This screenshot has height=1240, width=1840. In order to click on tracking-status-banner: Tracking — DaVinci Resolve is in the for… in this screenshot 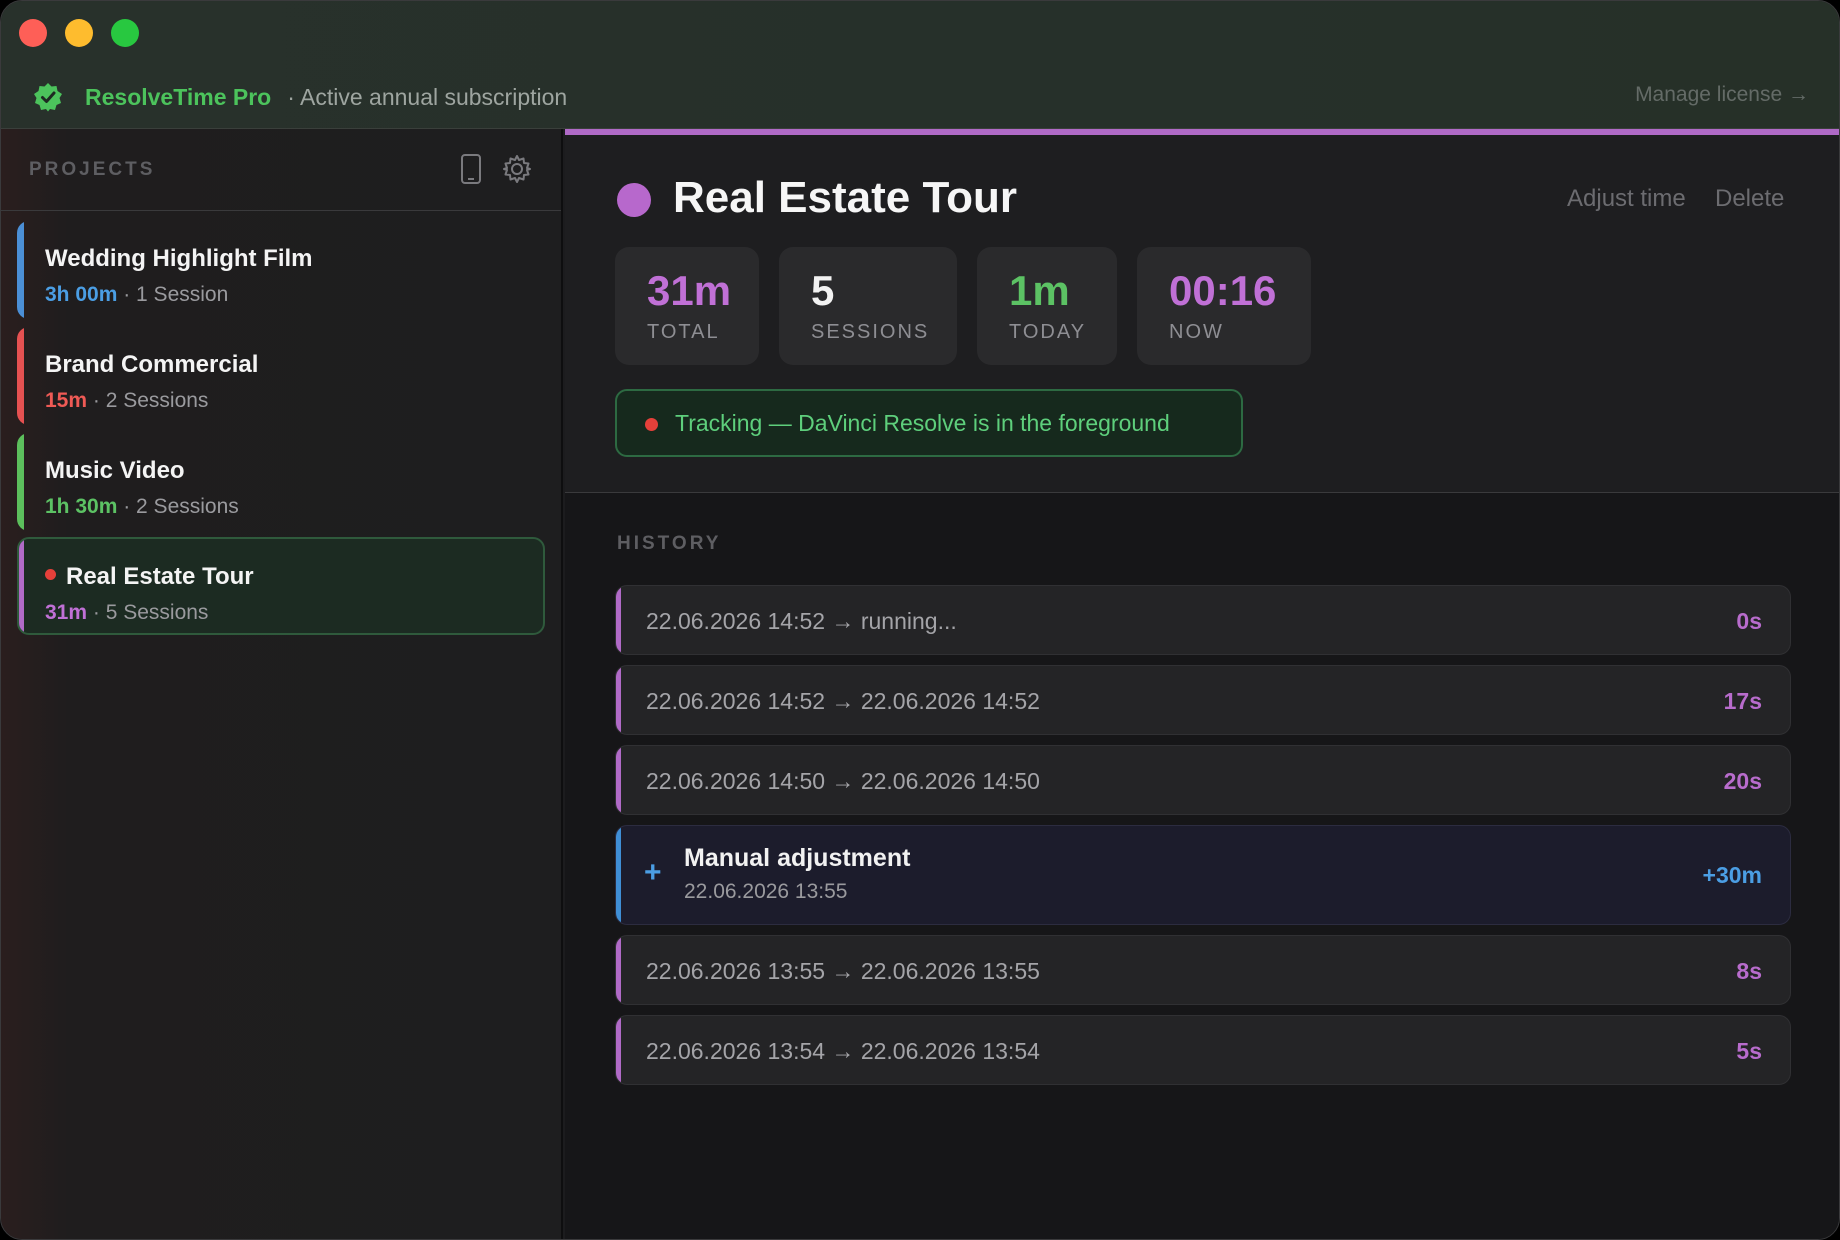, I will do `click(929, 423)`.